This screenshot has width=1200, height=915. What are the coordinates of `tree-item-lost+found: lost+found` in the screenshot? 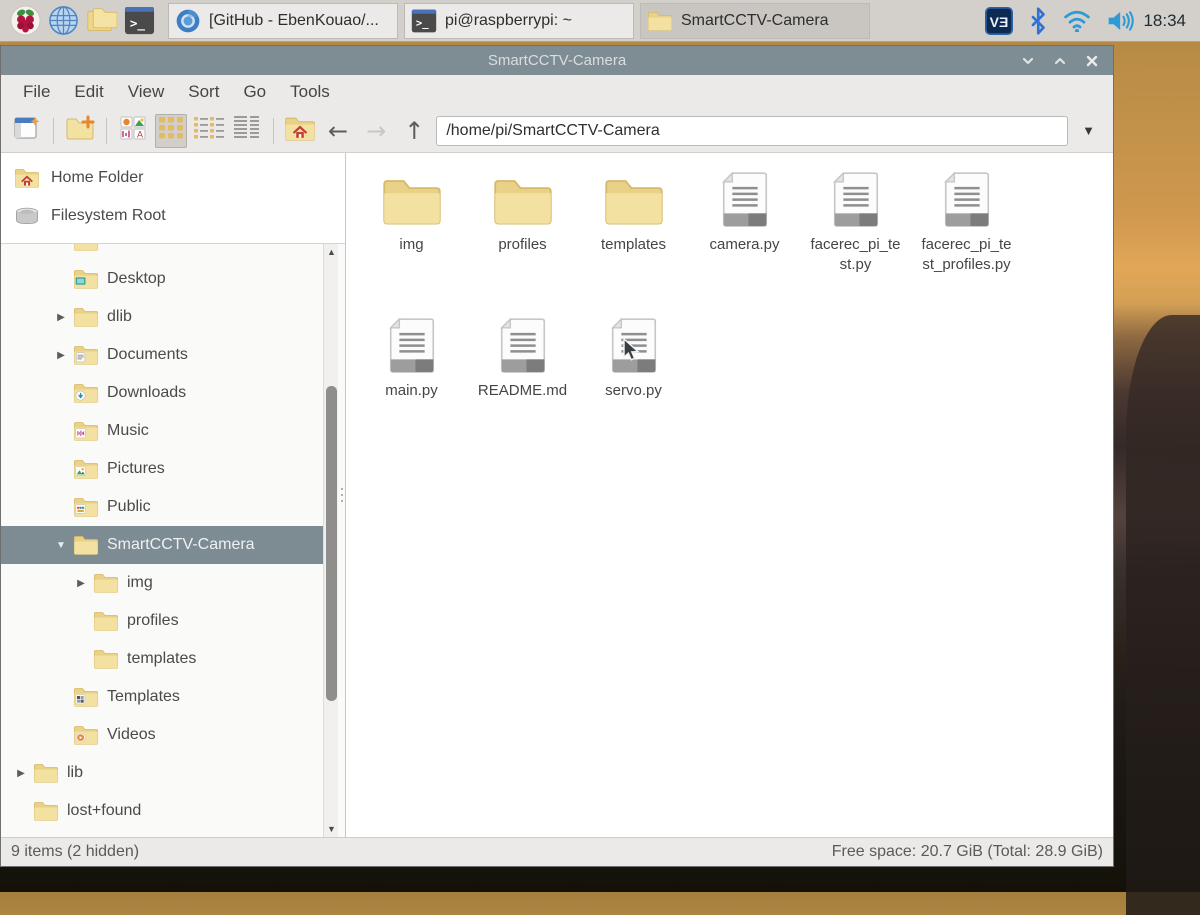 It's located at (162, 811).